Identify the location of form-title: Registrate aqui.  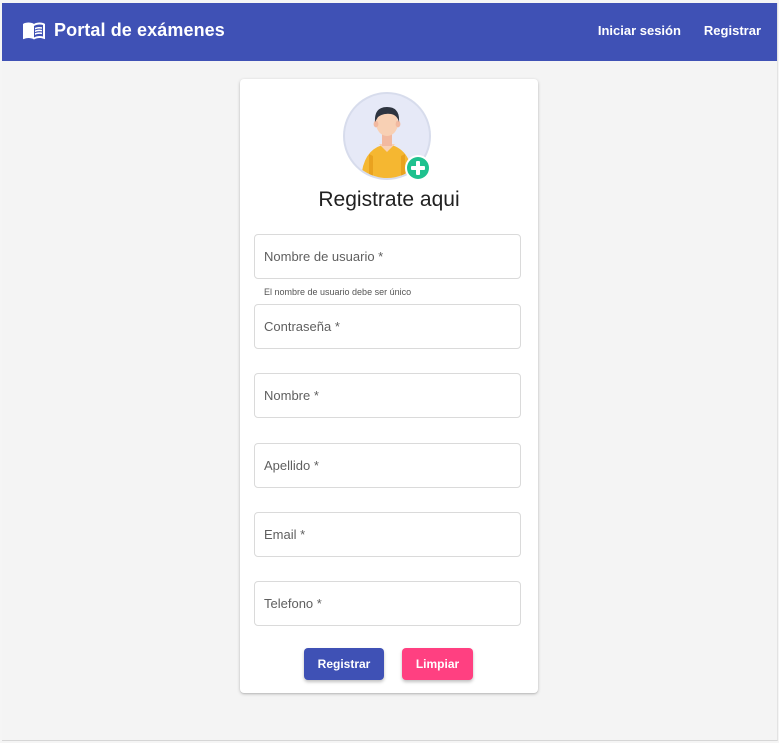
(389, 199).